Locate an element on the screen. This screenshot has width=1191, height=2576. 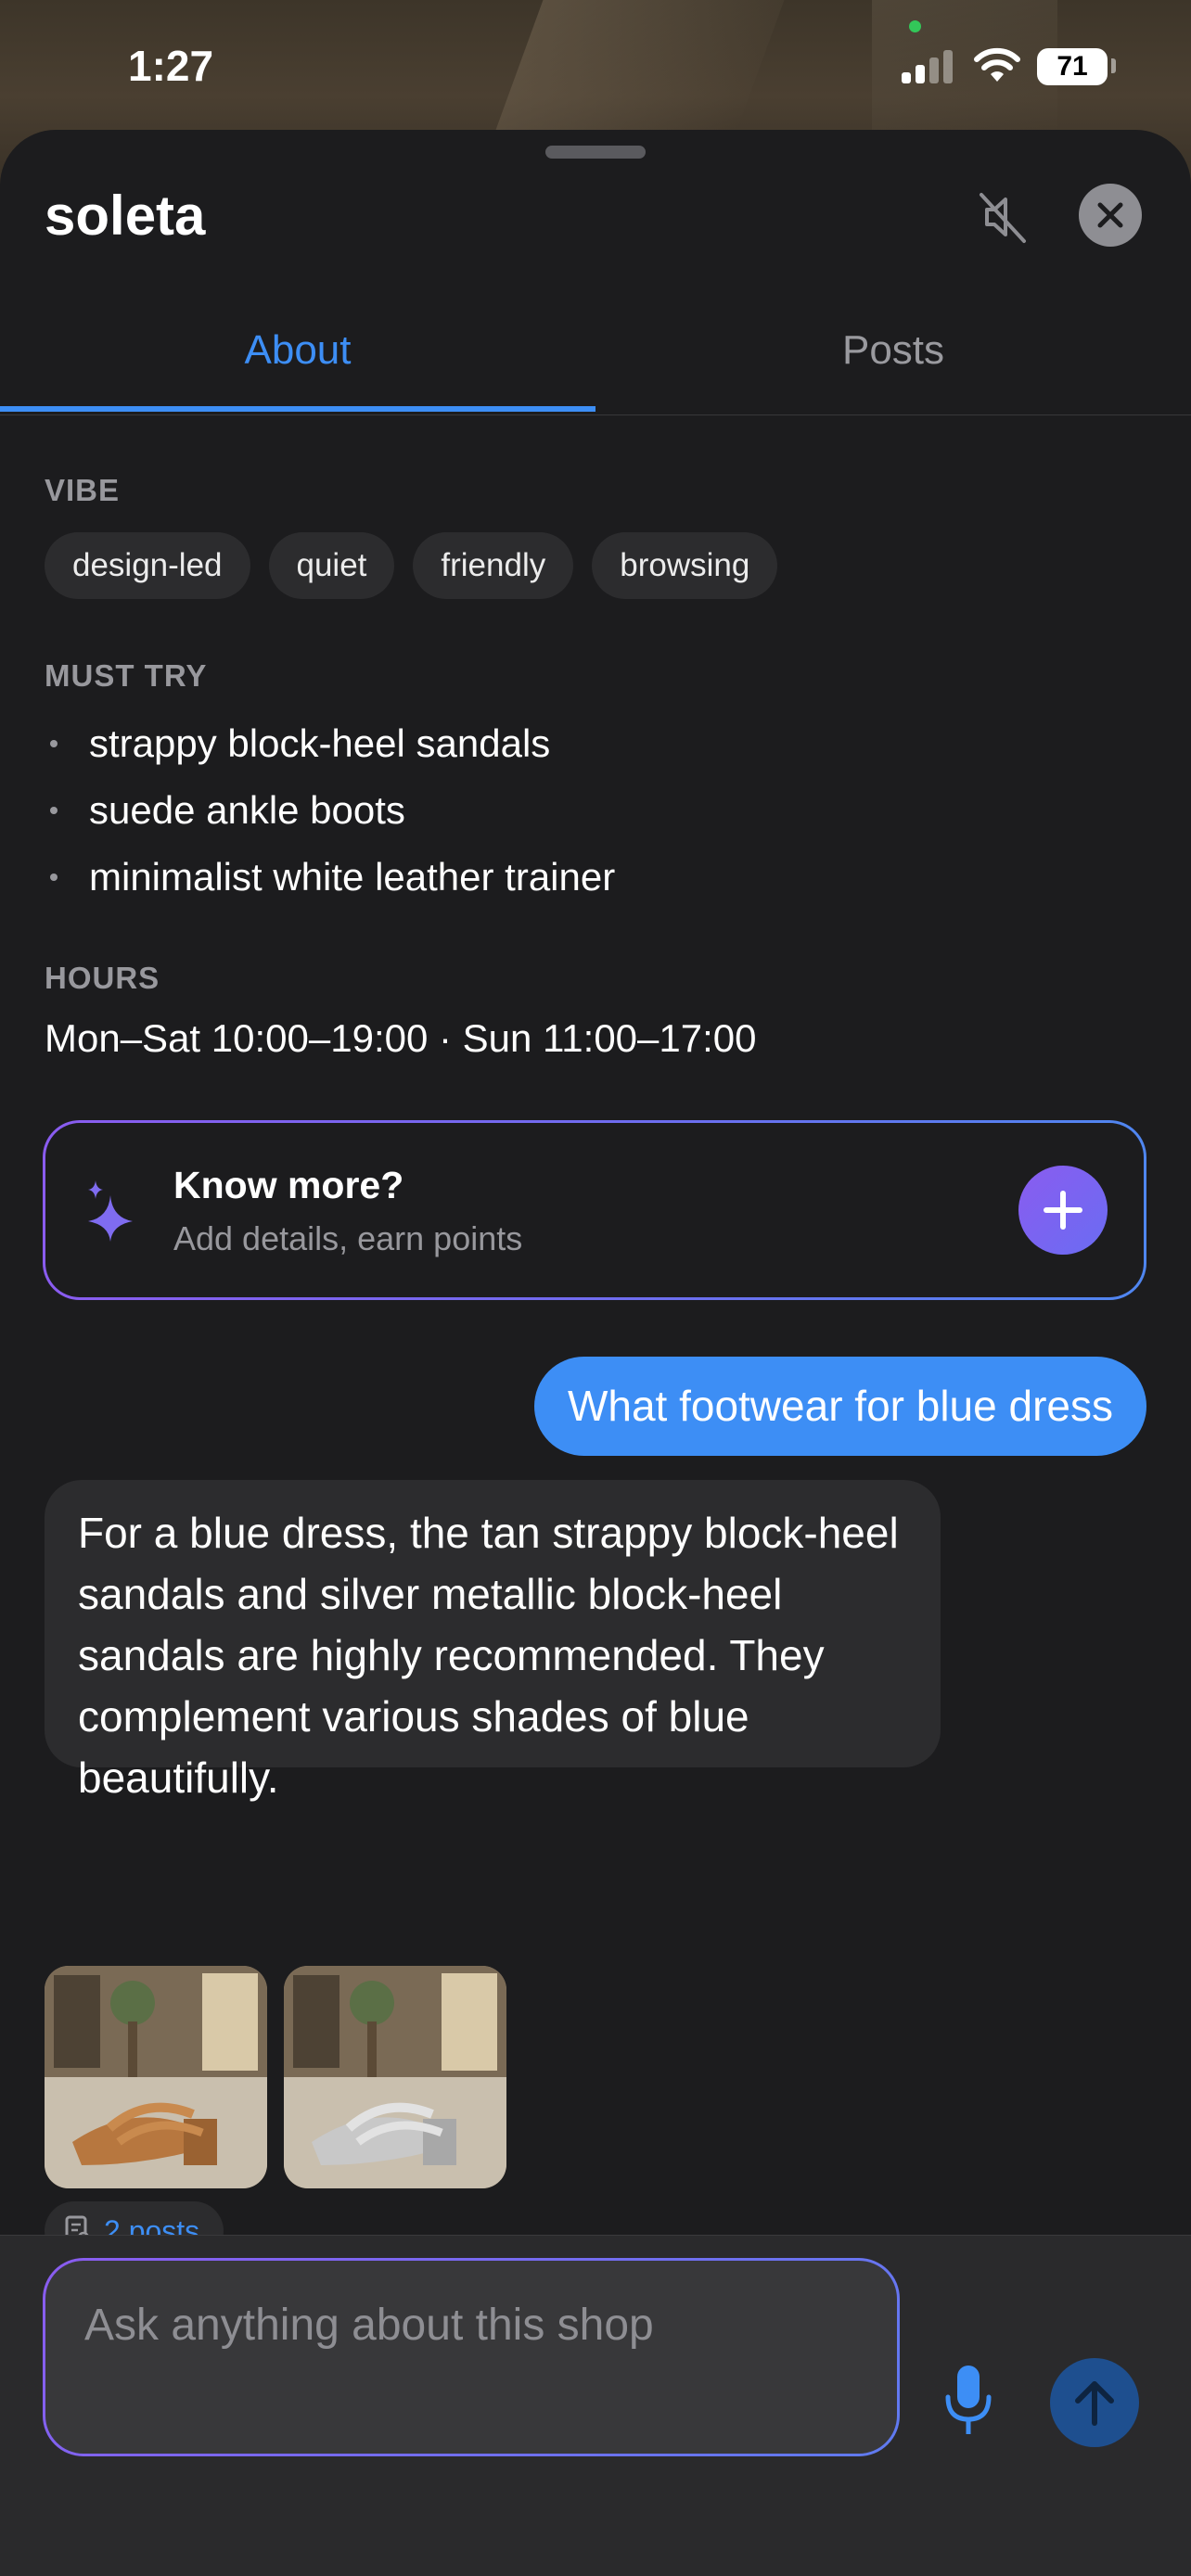
vibe-label: VIBE is located at coordinates (83, 490).